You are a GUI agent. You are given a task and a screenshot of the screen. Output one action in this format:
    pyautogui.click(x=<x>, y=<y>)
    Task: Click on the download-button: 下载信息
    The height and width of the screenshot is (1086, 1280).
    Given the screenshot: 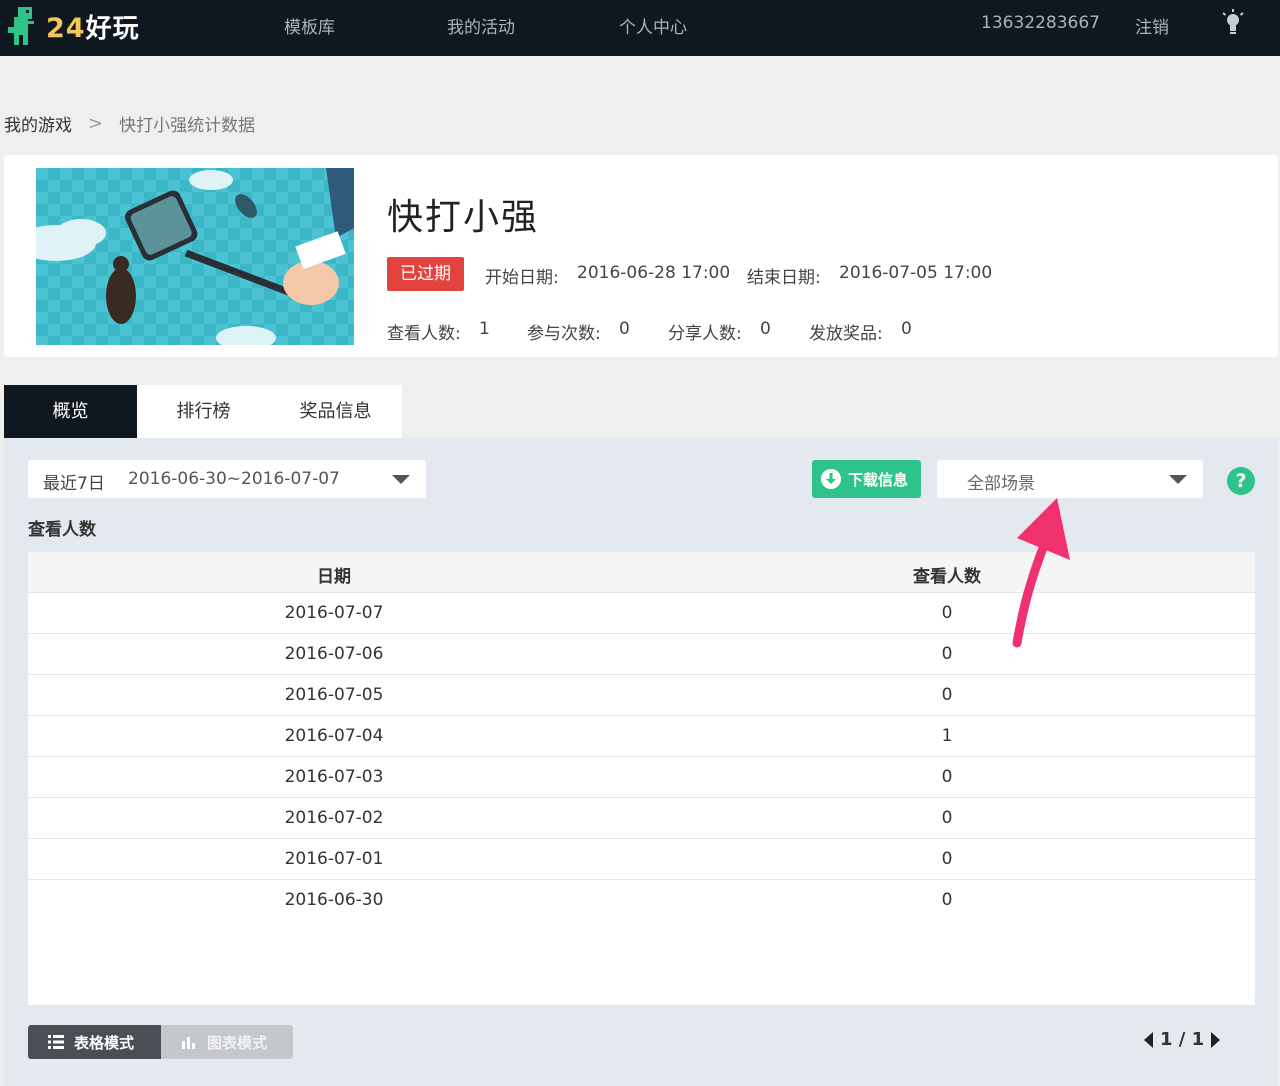 What is the action you would take?
    pyautogui.click(x=866, y=479)
    